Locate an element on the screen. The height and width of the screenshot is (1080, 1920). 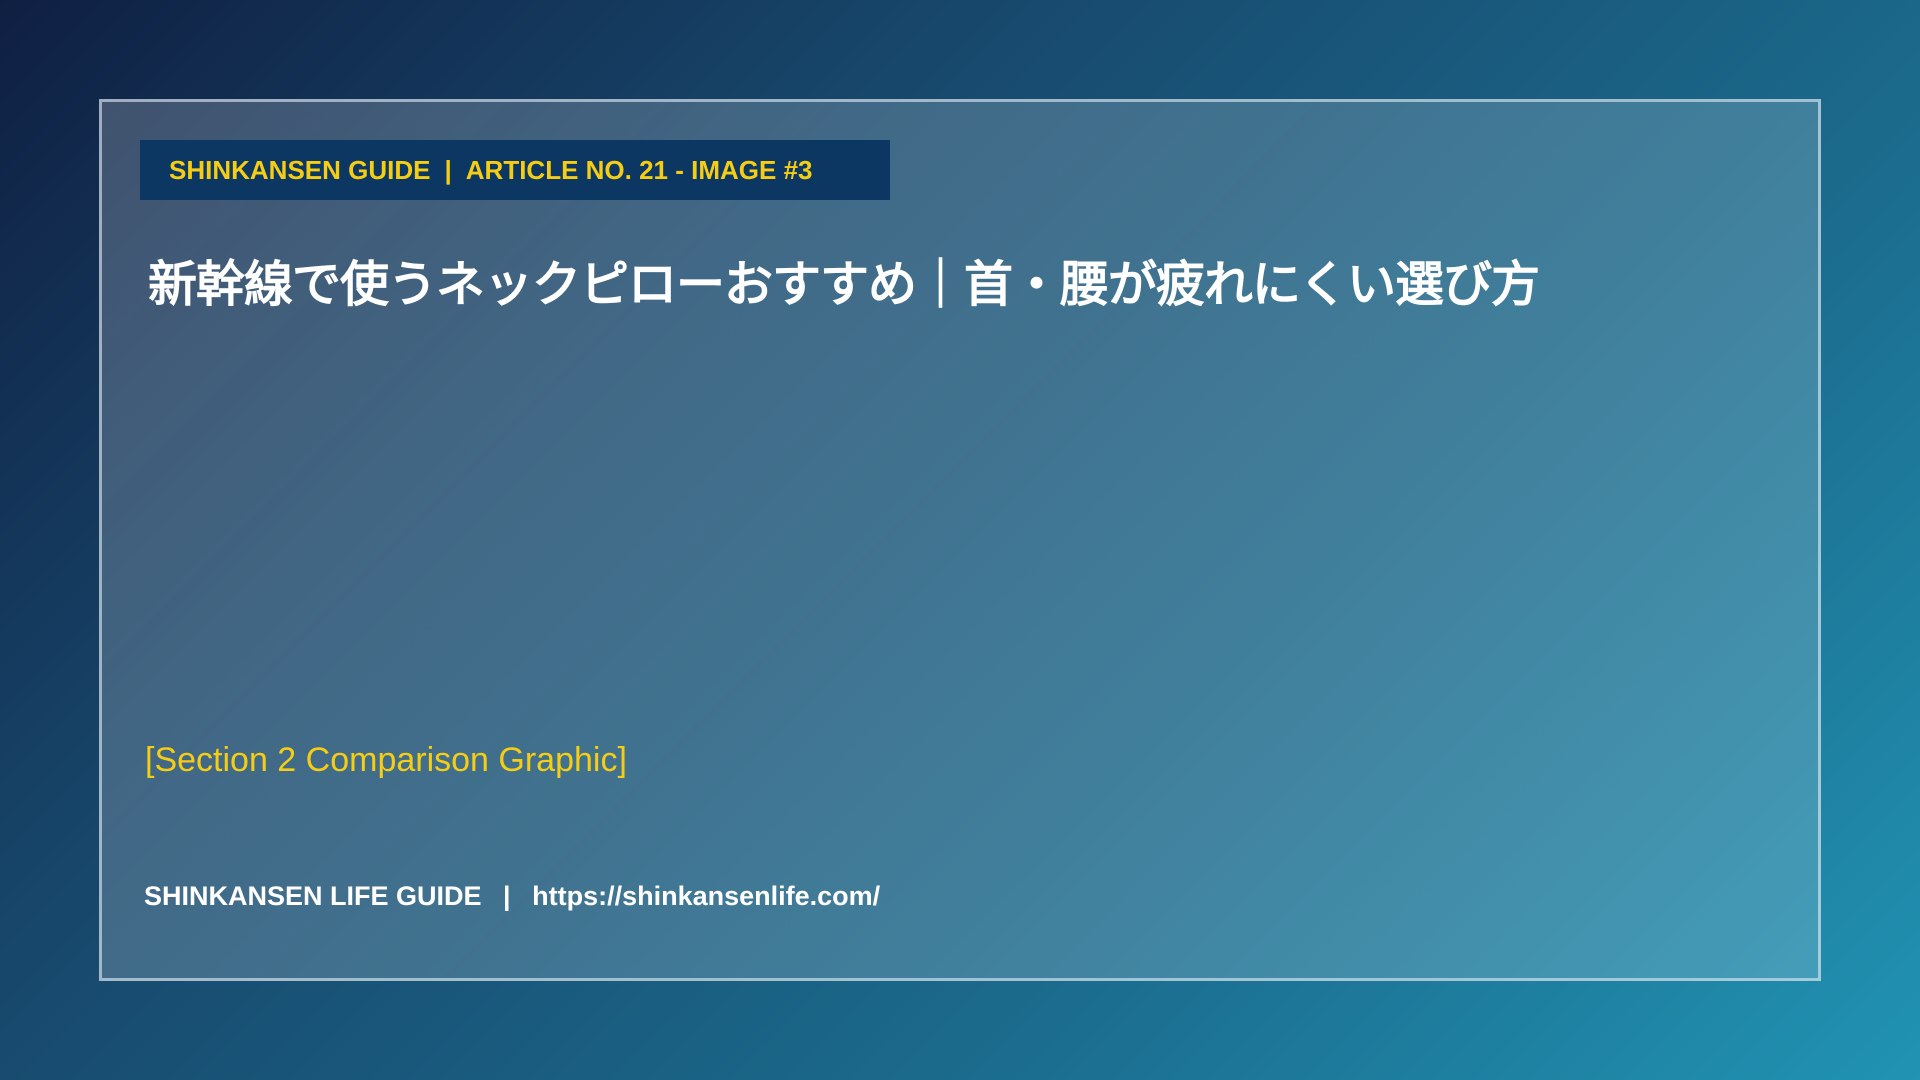
page-title: 新幹線で使うネックピローおすすめ｜首・腰が疲れにくい選び方 is located at coordinates (844, 284).